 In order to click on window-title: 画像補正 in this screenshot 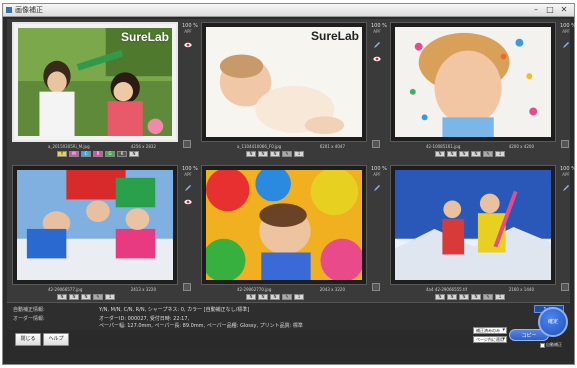, I will do `click(29, 10)`.